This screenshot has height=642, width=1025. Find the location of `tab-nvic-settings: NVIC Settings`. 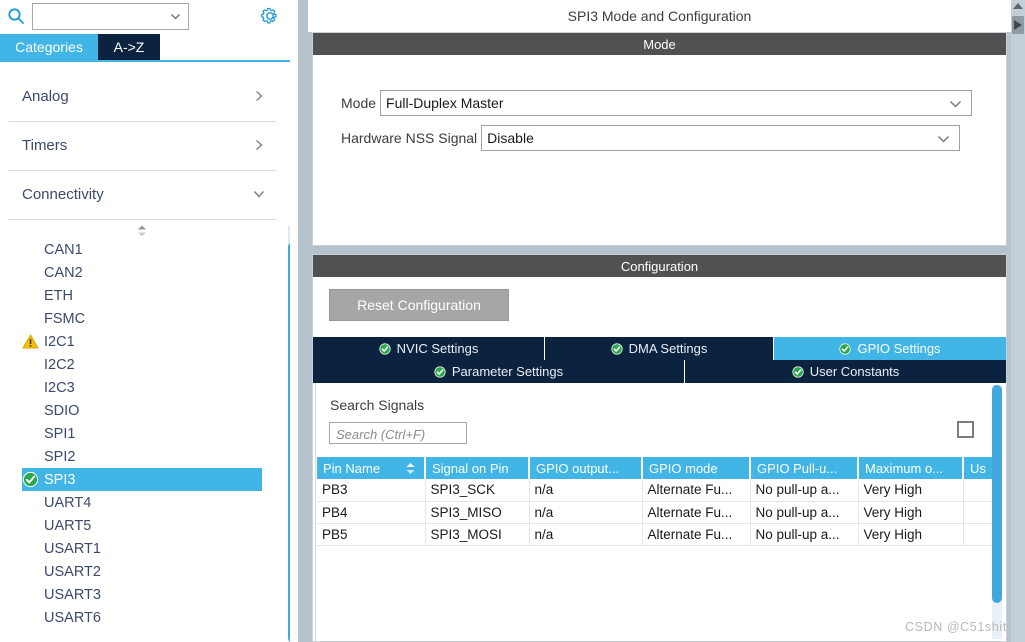

tab-nvic-settings: NVIC Settings is located at coordinates (429, 348).